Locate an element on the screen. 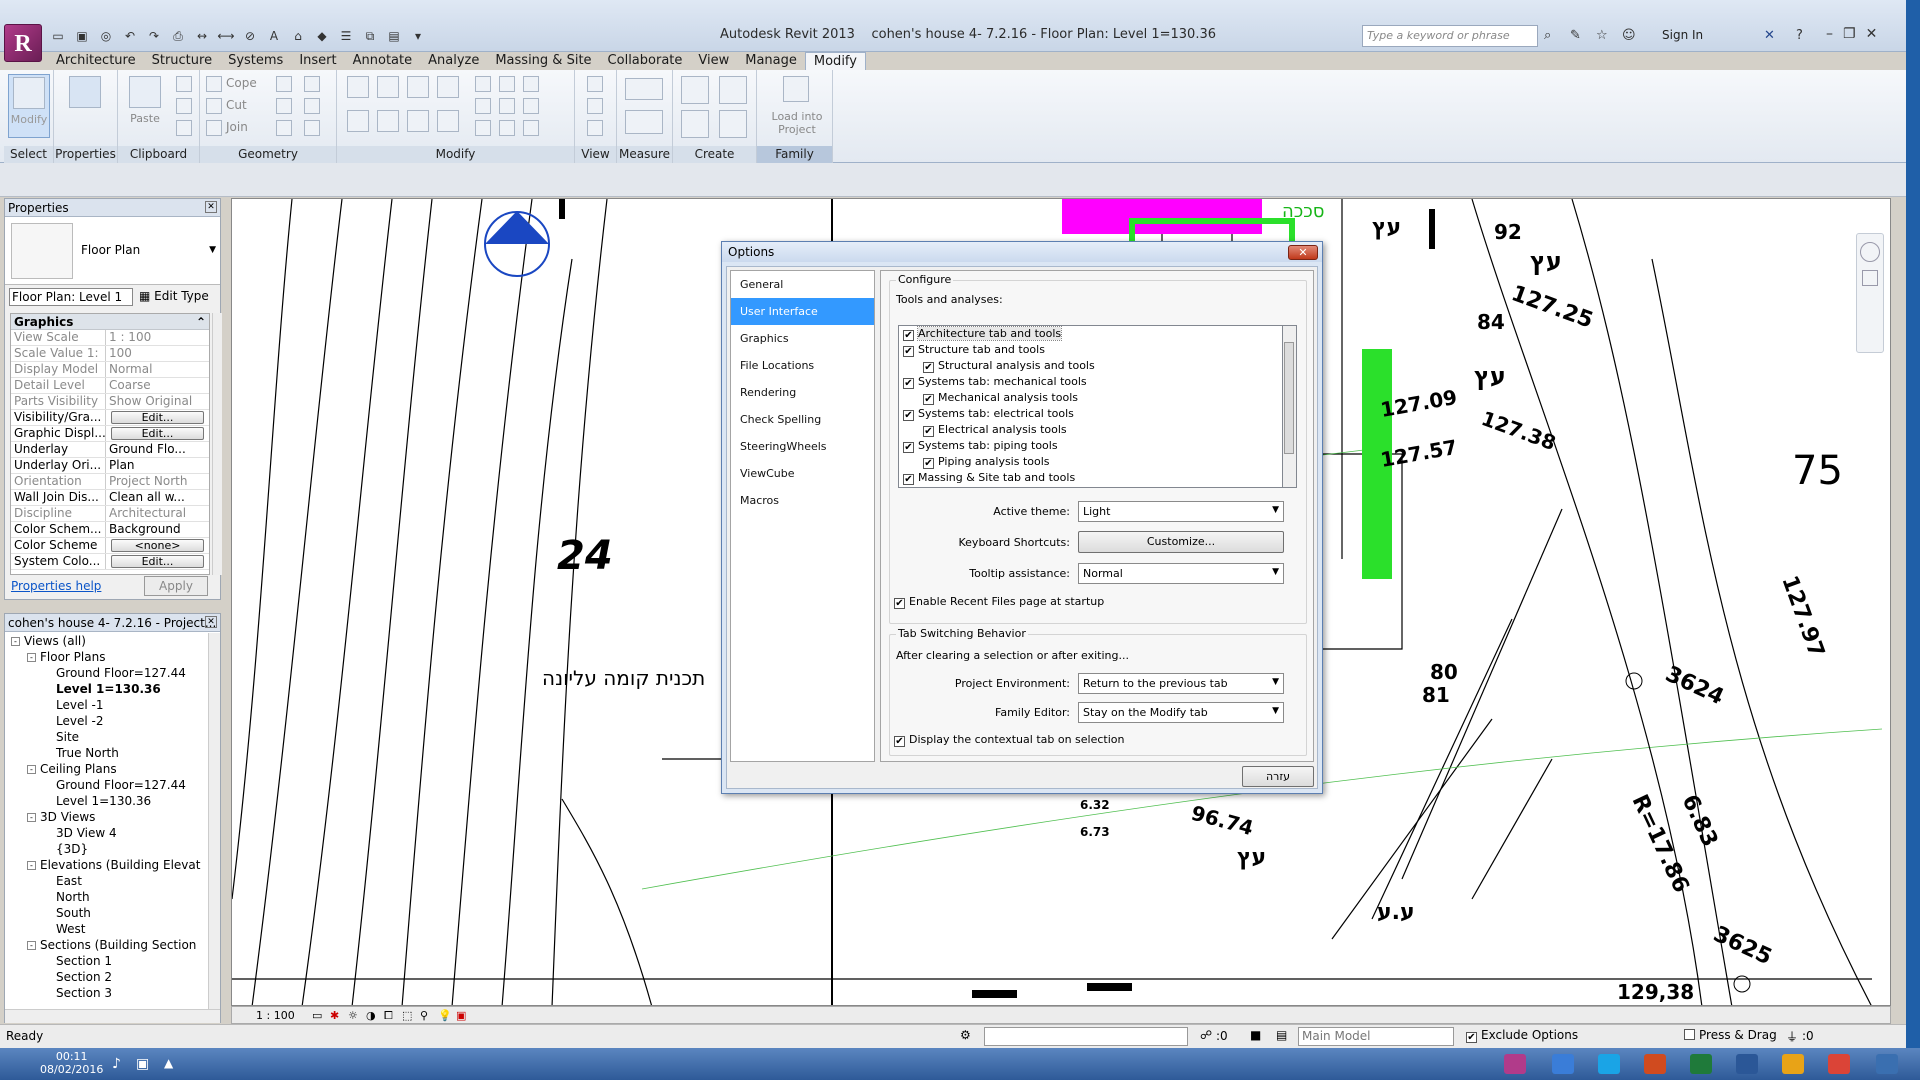 This screenshot has width=1920, height=1080. mirror-axis-icon is located at coordinates (418, 87).